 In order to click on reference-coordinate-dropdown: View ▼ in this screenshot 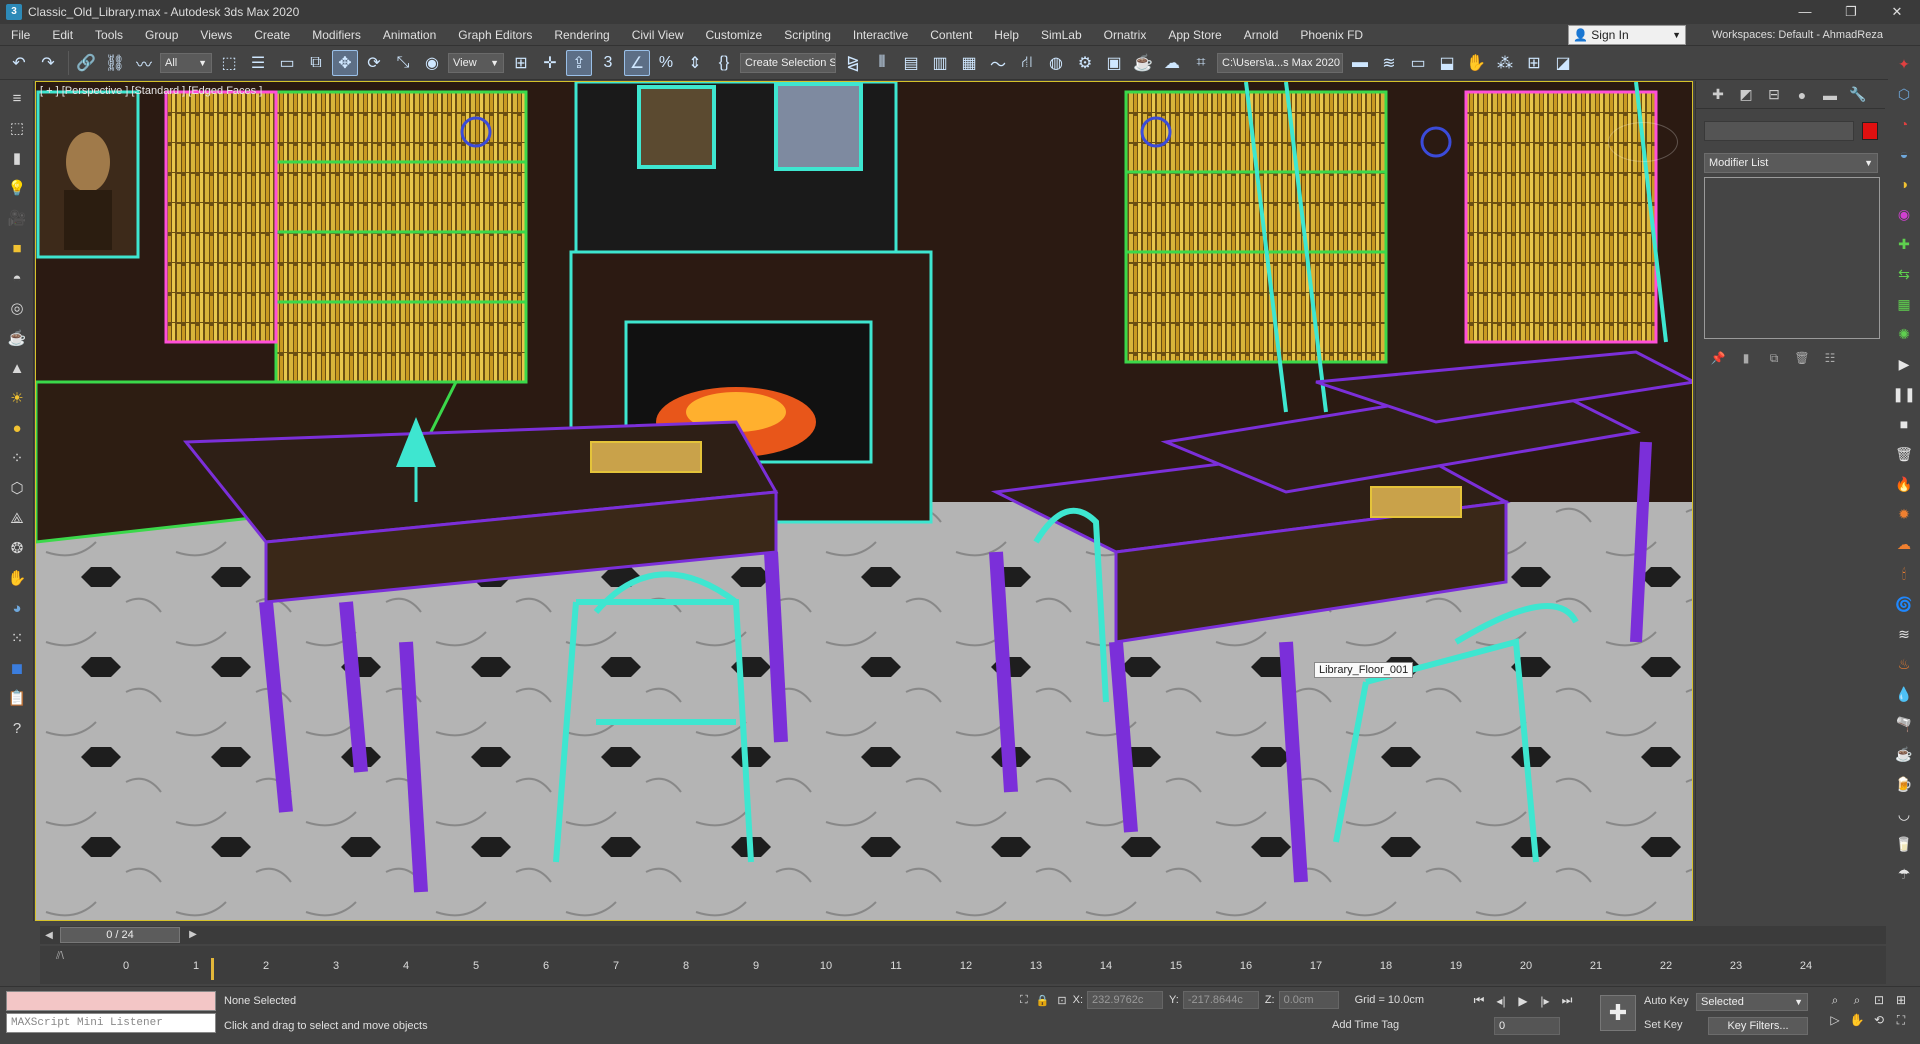, I will do `click(476, 62)`.